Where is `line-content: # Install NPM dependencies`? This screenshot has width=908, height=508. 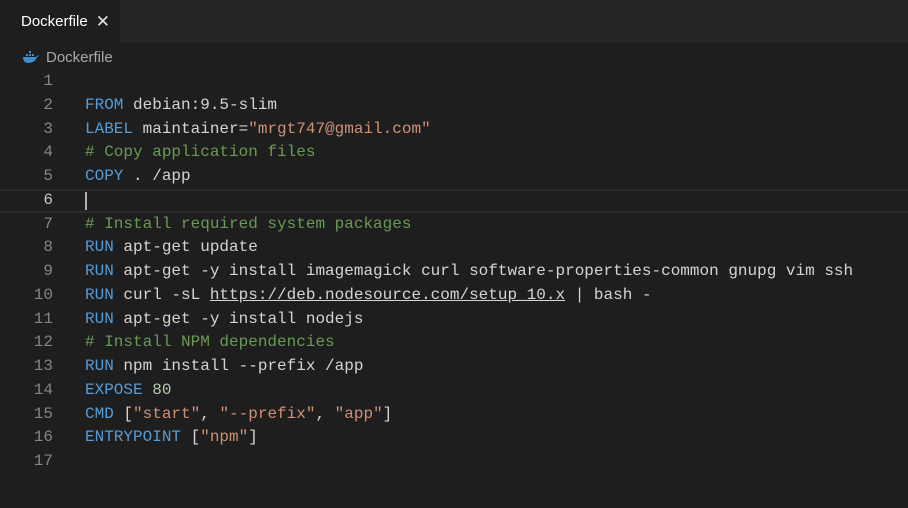 line-content: # Install NPM dependencies is located at coordinates (210, 343).